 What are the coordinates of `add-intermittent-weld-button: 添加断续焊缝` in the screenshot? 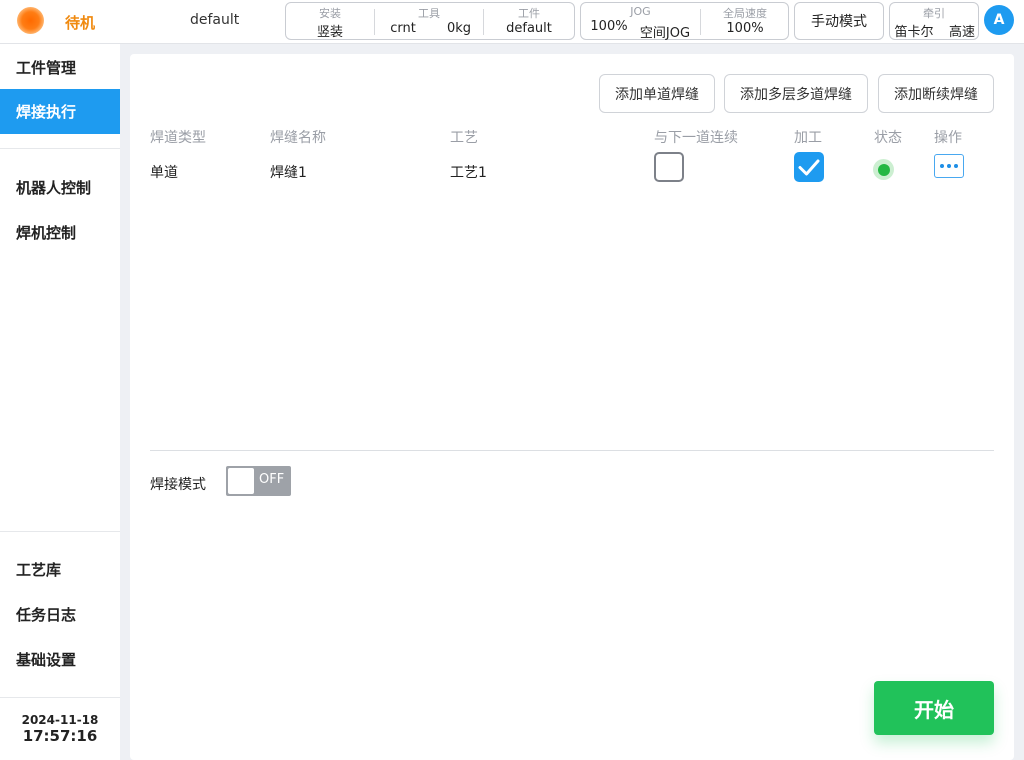 It's located at (936, 93).